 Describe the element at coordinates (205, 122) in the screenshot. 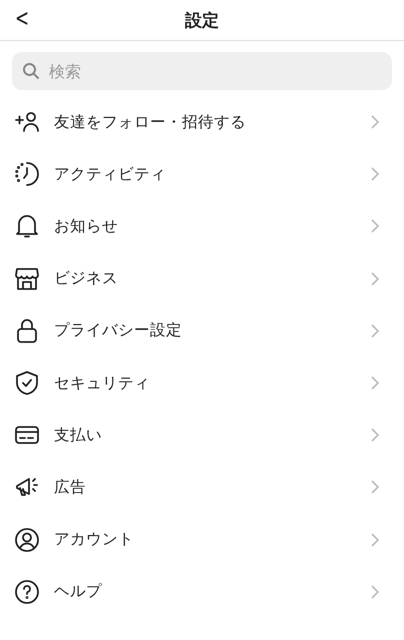

I see `settings-item: 友達をフォロー・招待する` at that location.